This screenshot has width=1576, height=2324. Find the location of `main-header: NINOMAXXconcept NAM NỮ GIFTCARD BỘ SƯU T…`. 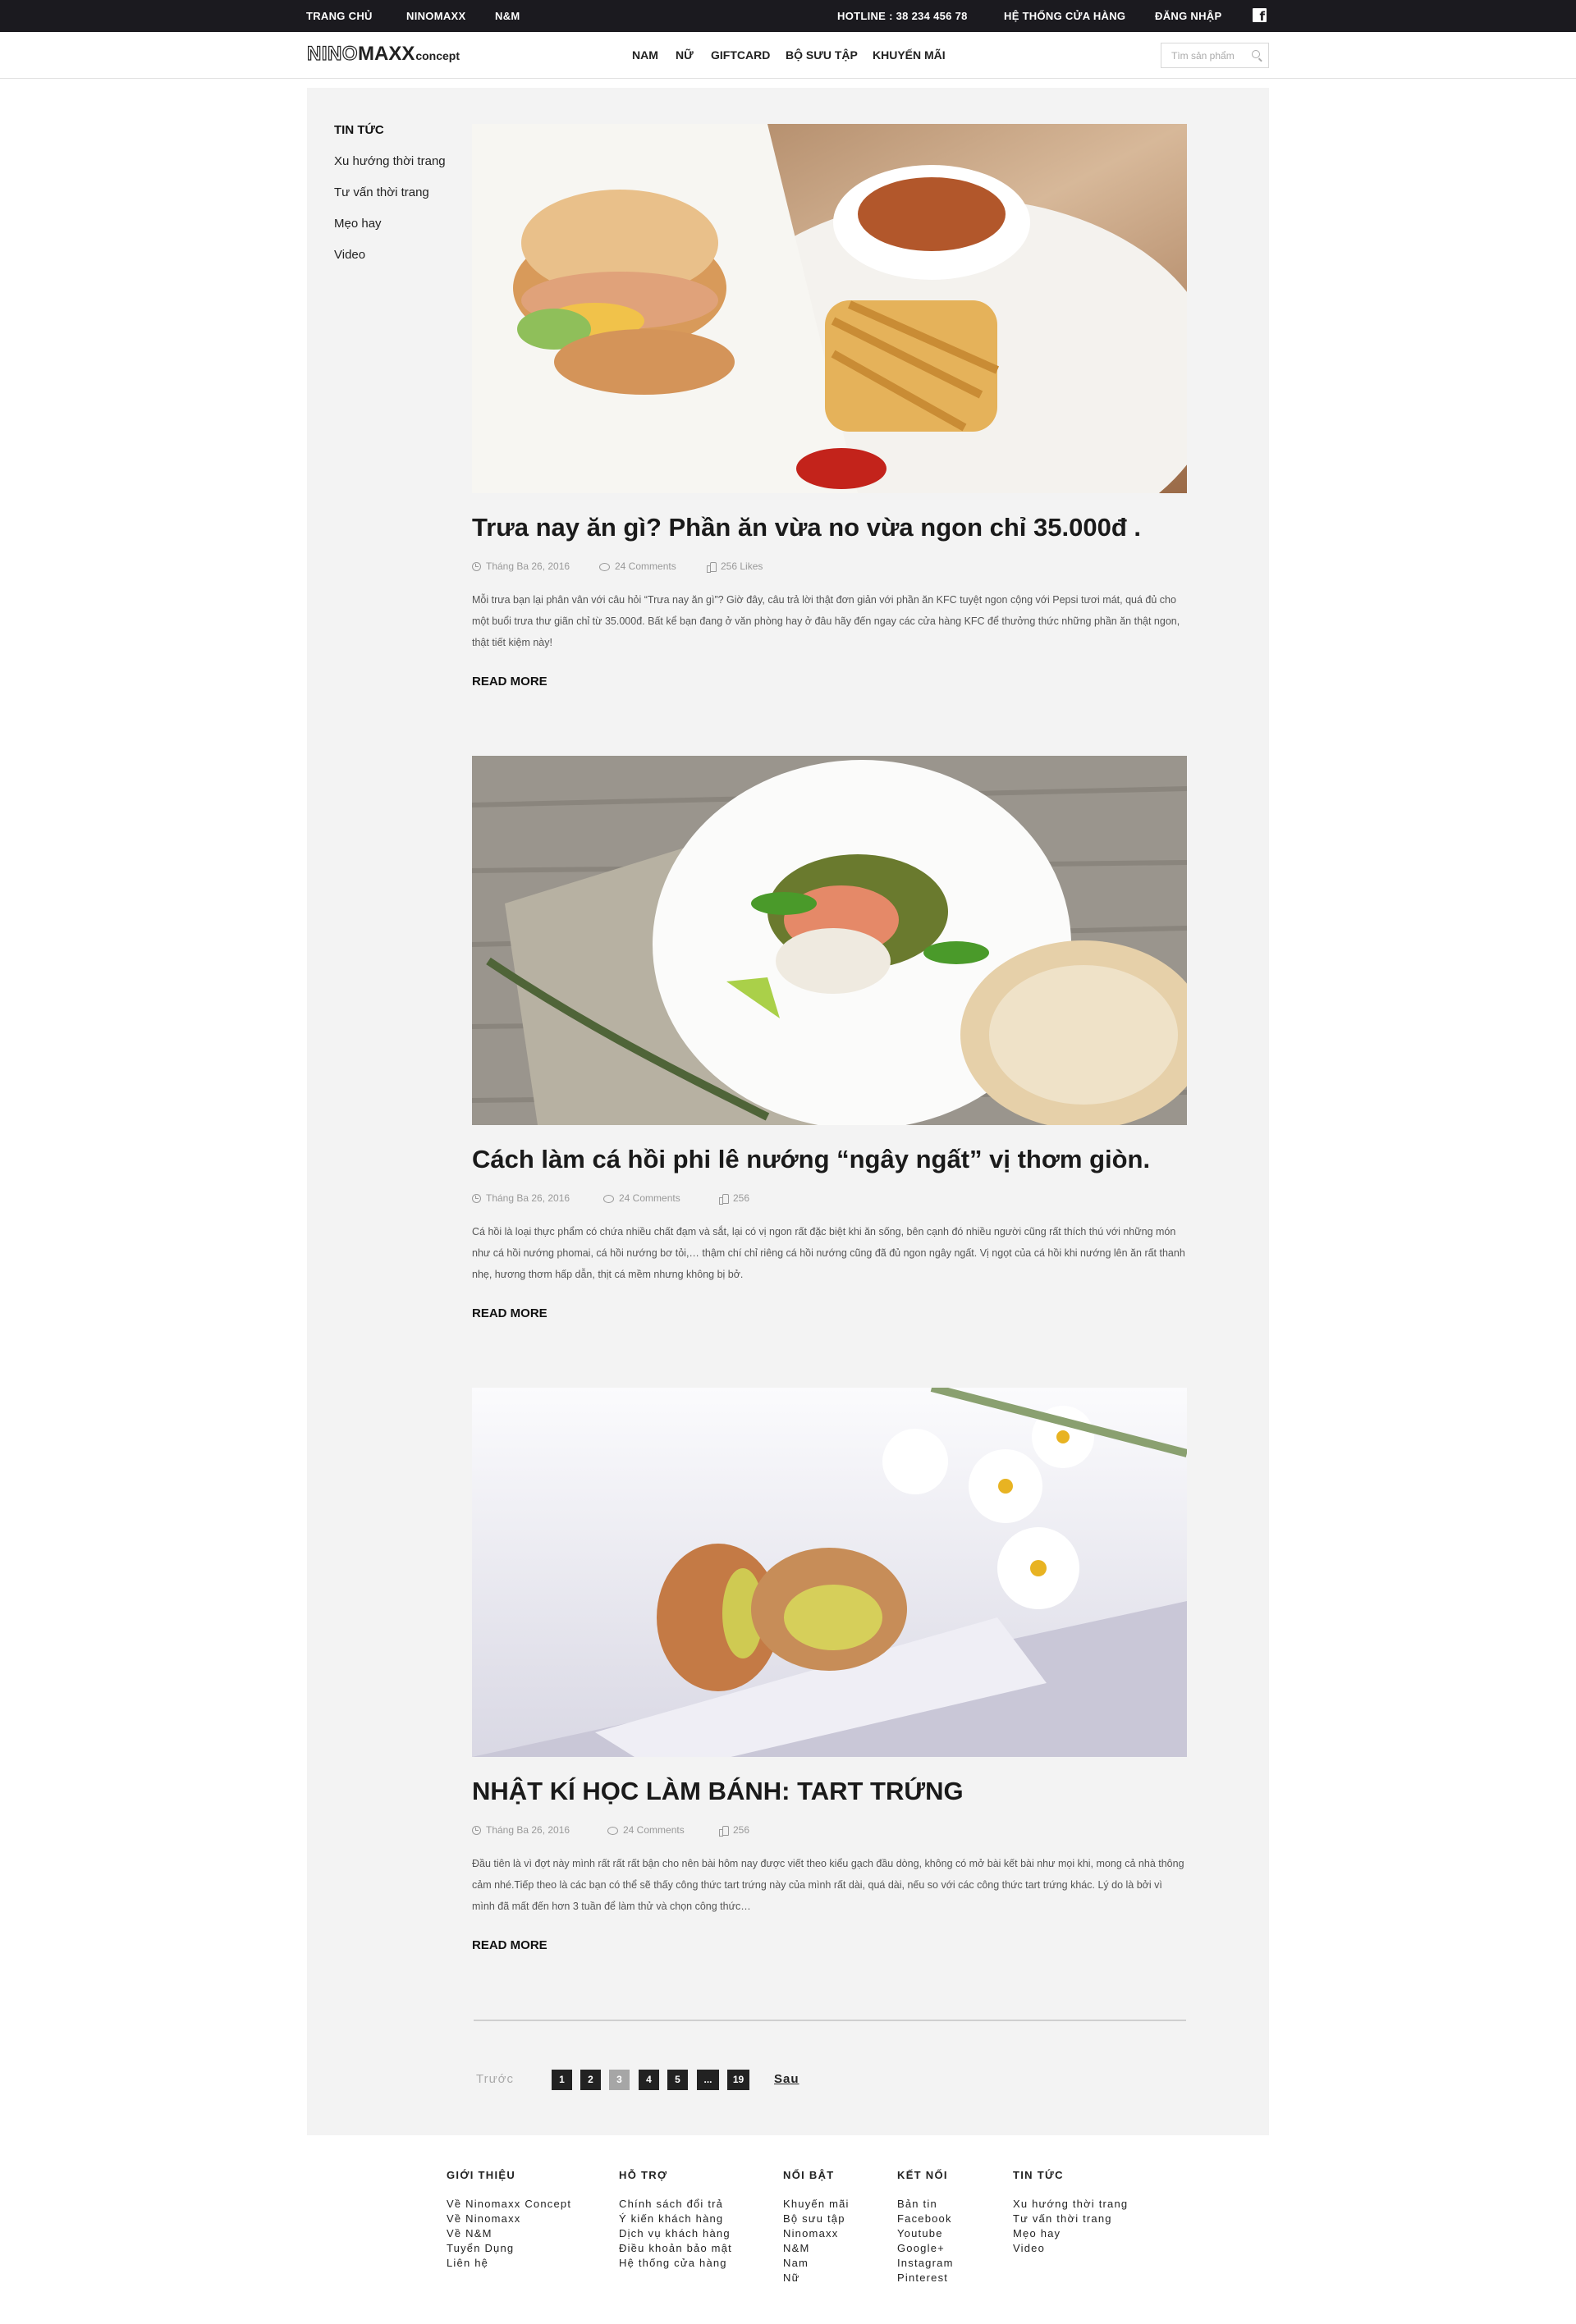

main-header: NINOMAXXconcept NAM NỮ GIFTCARD BỘ SƯU T… is located at coordinates (788, 55).